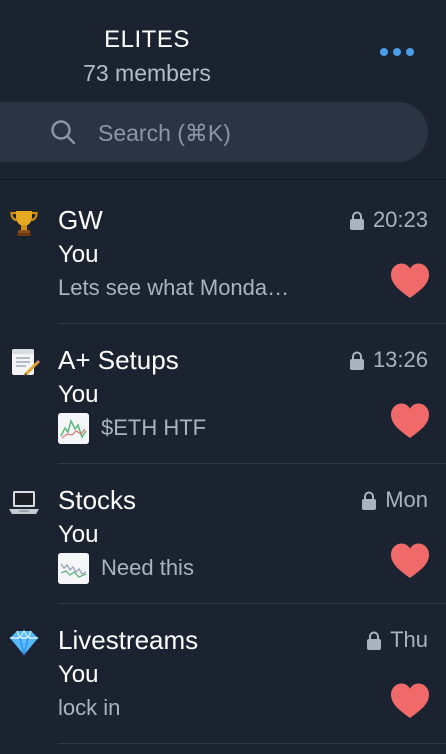 This screenshot has height=754, width=446. What do you see at coordinates (147, 567) in the screenshot?
I see `chat-preview: Need this` at bounding box center [147, 567].